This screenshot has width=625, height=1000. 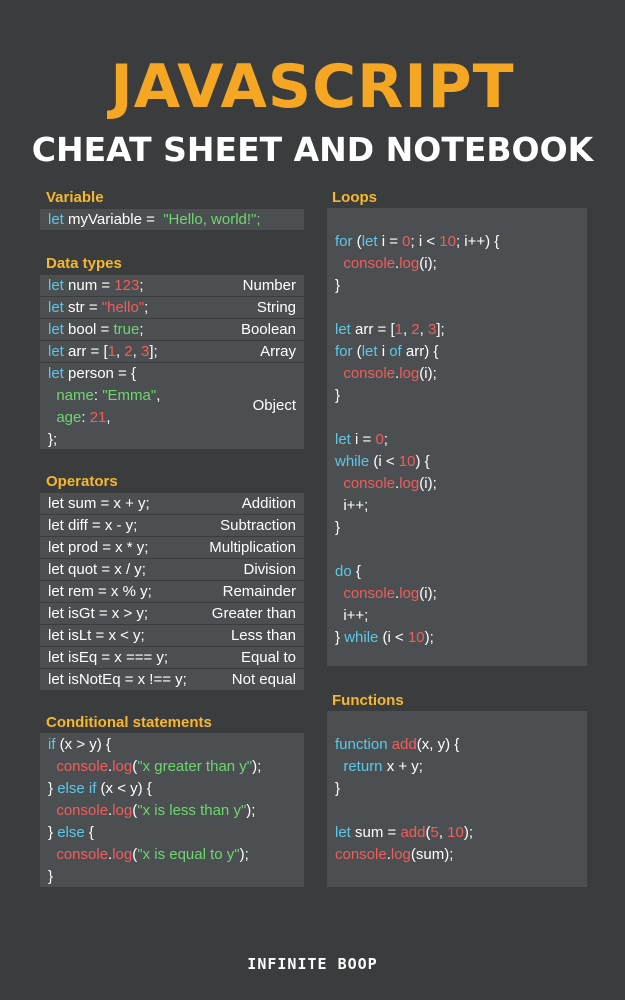 I want to click on code-line: let num = 123; Number, so click(x=172, y=285).